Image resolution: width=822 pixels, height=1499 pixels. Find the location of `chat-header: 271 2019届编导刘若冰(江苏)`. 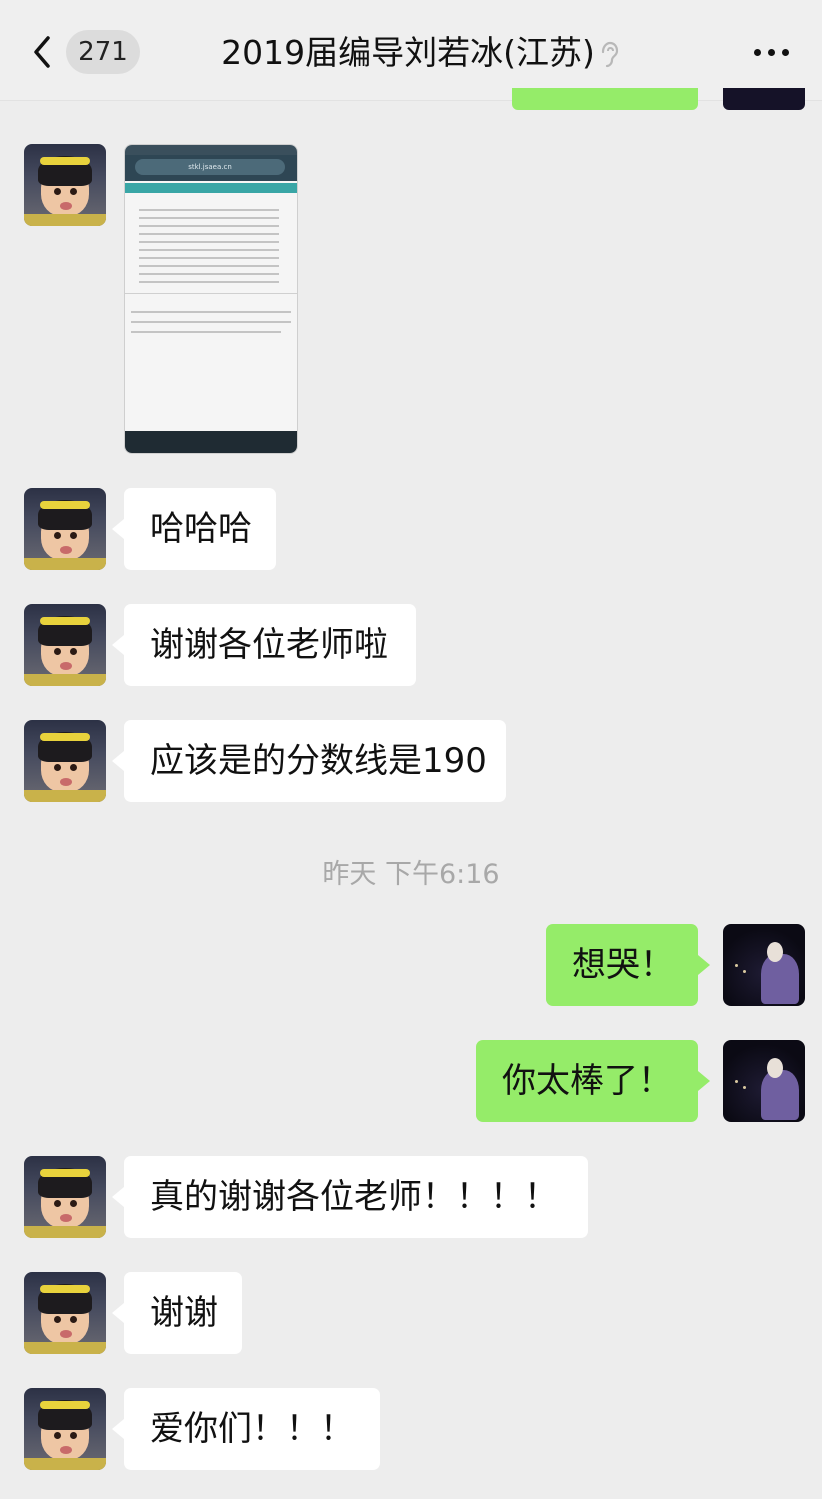

chat-header: 271 2019届编导刘若冰(江苏) is located at coordinates (411, 50).